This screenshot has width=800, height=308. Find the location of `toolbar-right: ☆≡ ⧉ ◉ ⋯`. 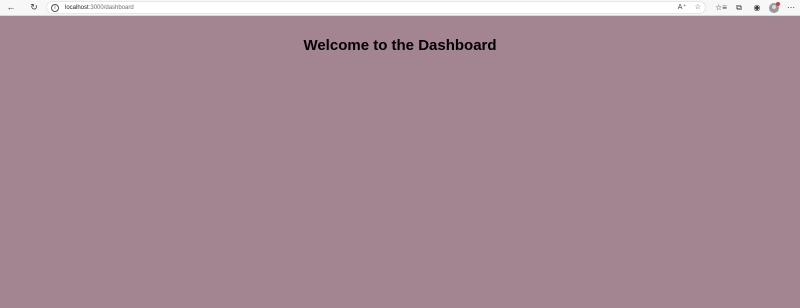

toolbar-right: ☆≡ ⧉ ◉ ⋯ is located at coordinates (756, 8).